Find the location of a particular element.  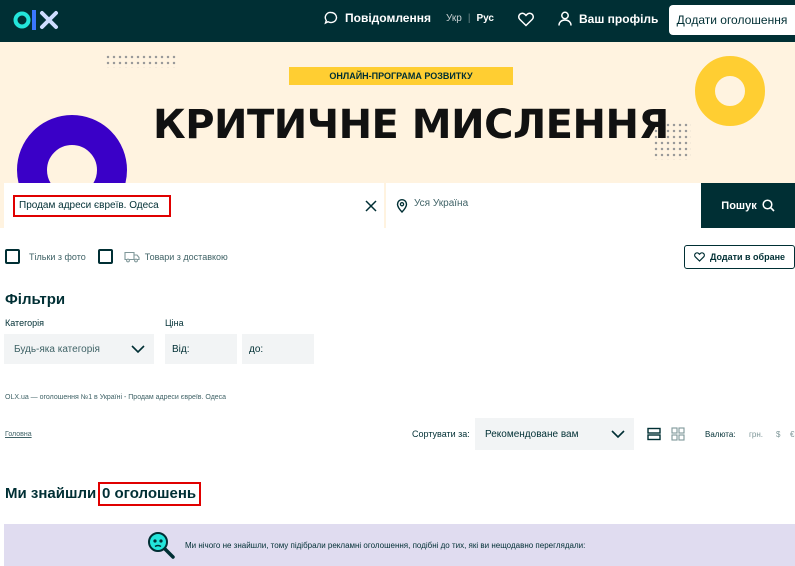

lang-ru: Рус is located at coordinates (485, 18).